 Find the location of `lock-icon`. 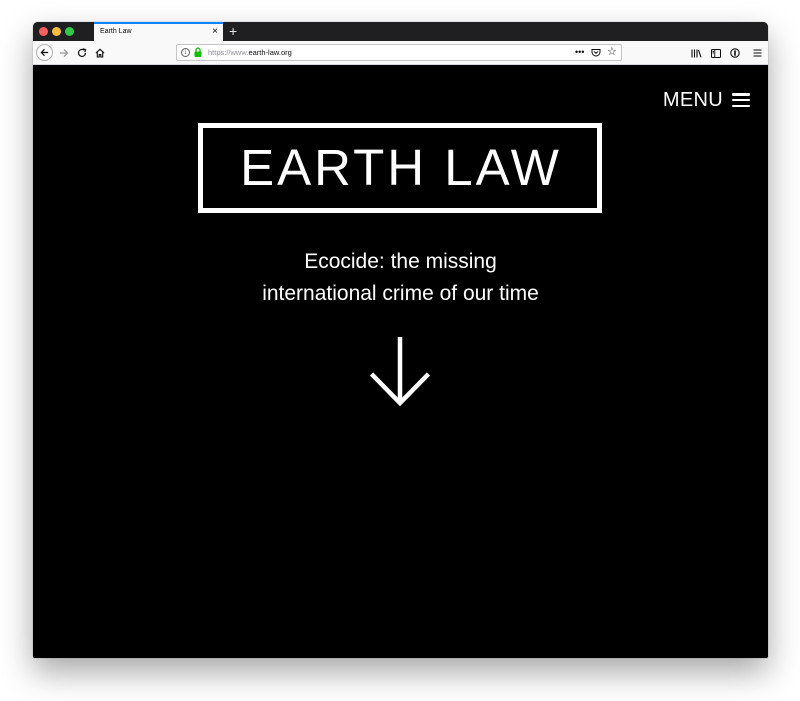

lock-icon is located at coordinates (198, 52).